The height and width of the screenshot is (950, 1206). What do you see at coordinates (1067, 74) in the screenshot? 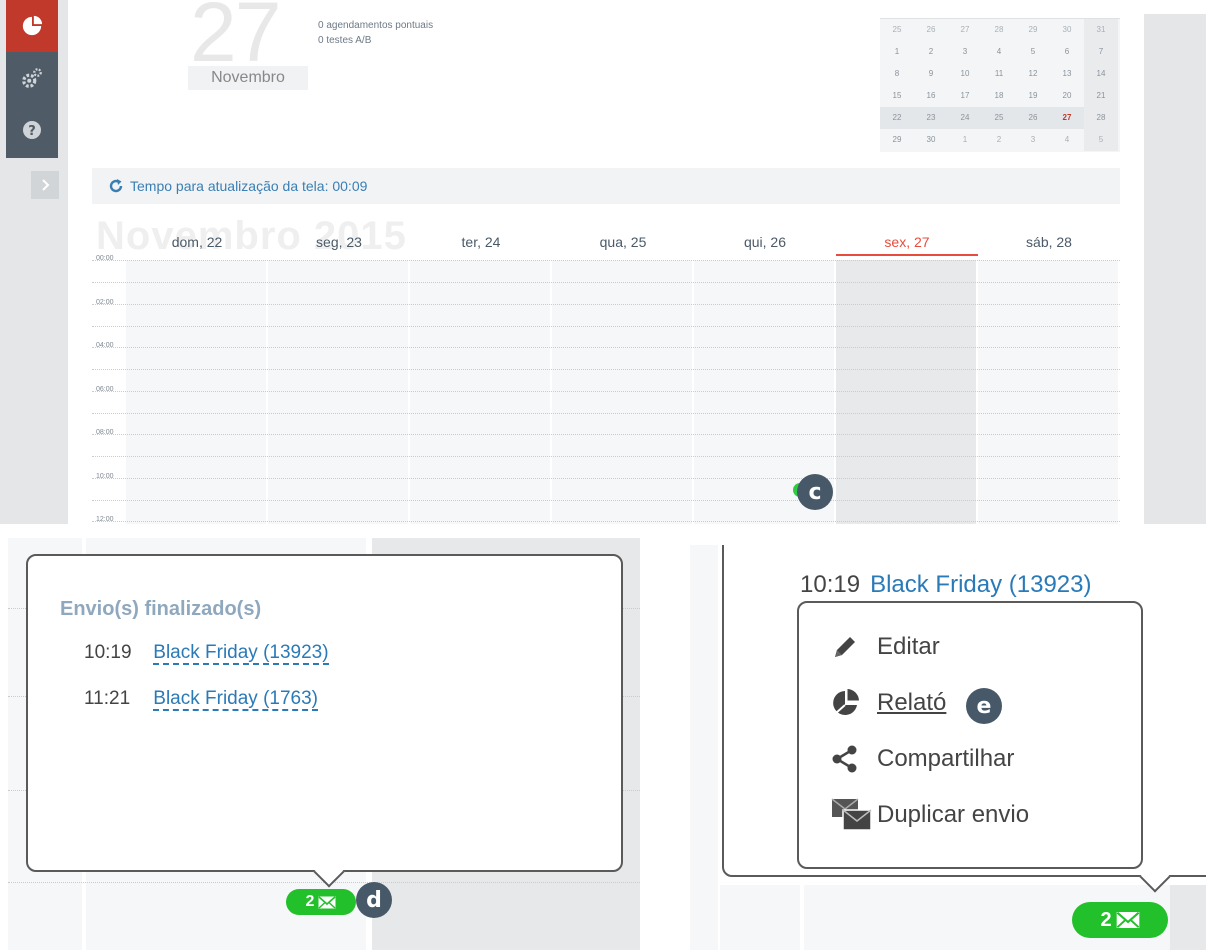
I see `mini-calendar-day: 13` at bounding box center [1067, 74].